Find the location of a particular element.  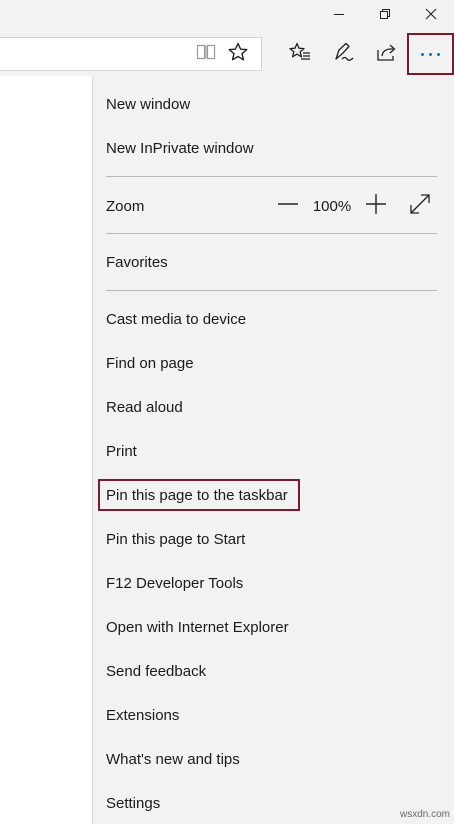

minus-icon is located at coordinates (288, 206).